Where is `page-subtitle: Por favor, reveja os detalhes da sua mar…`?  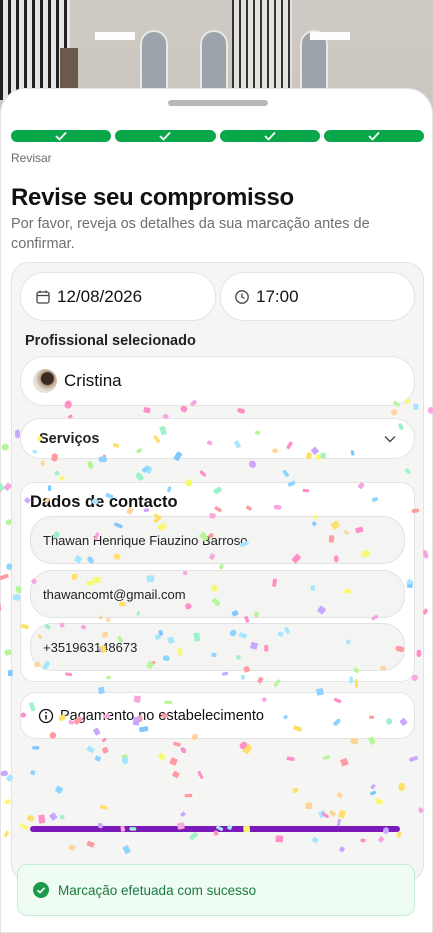 page-subtitle: Por favor, reveja os detalhes da sua mar… is located at coordinates (190, 234).